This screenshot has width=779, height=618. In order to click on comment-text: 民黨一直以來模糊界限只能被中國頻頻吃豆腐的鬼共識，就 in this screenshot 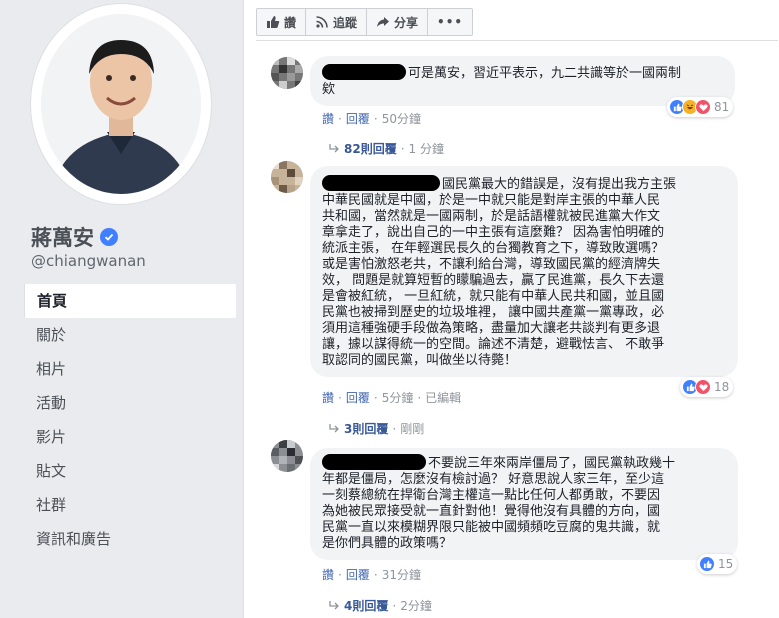, I will do `click(491, 527)`.